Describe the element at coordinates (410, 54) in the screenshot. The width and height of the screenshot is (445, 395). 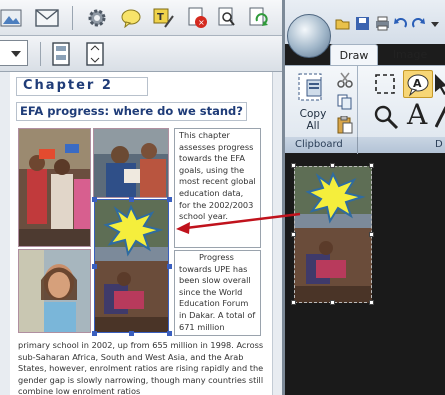
I see `tab-image: Image` at that location.